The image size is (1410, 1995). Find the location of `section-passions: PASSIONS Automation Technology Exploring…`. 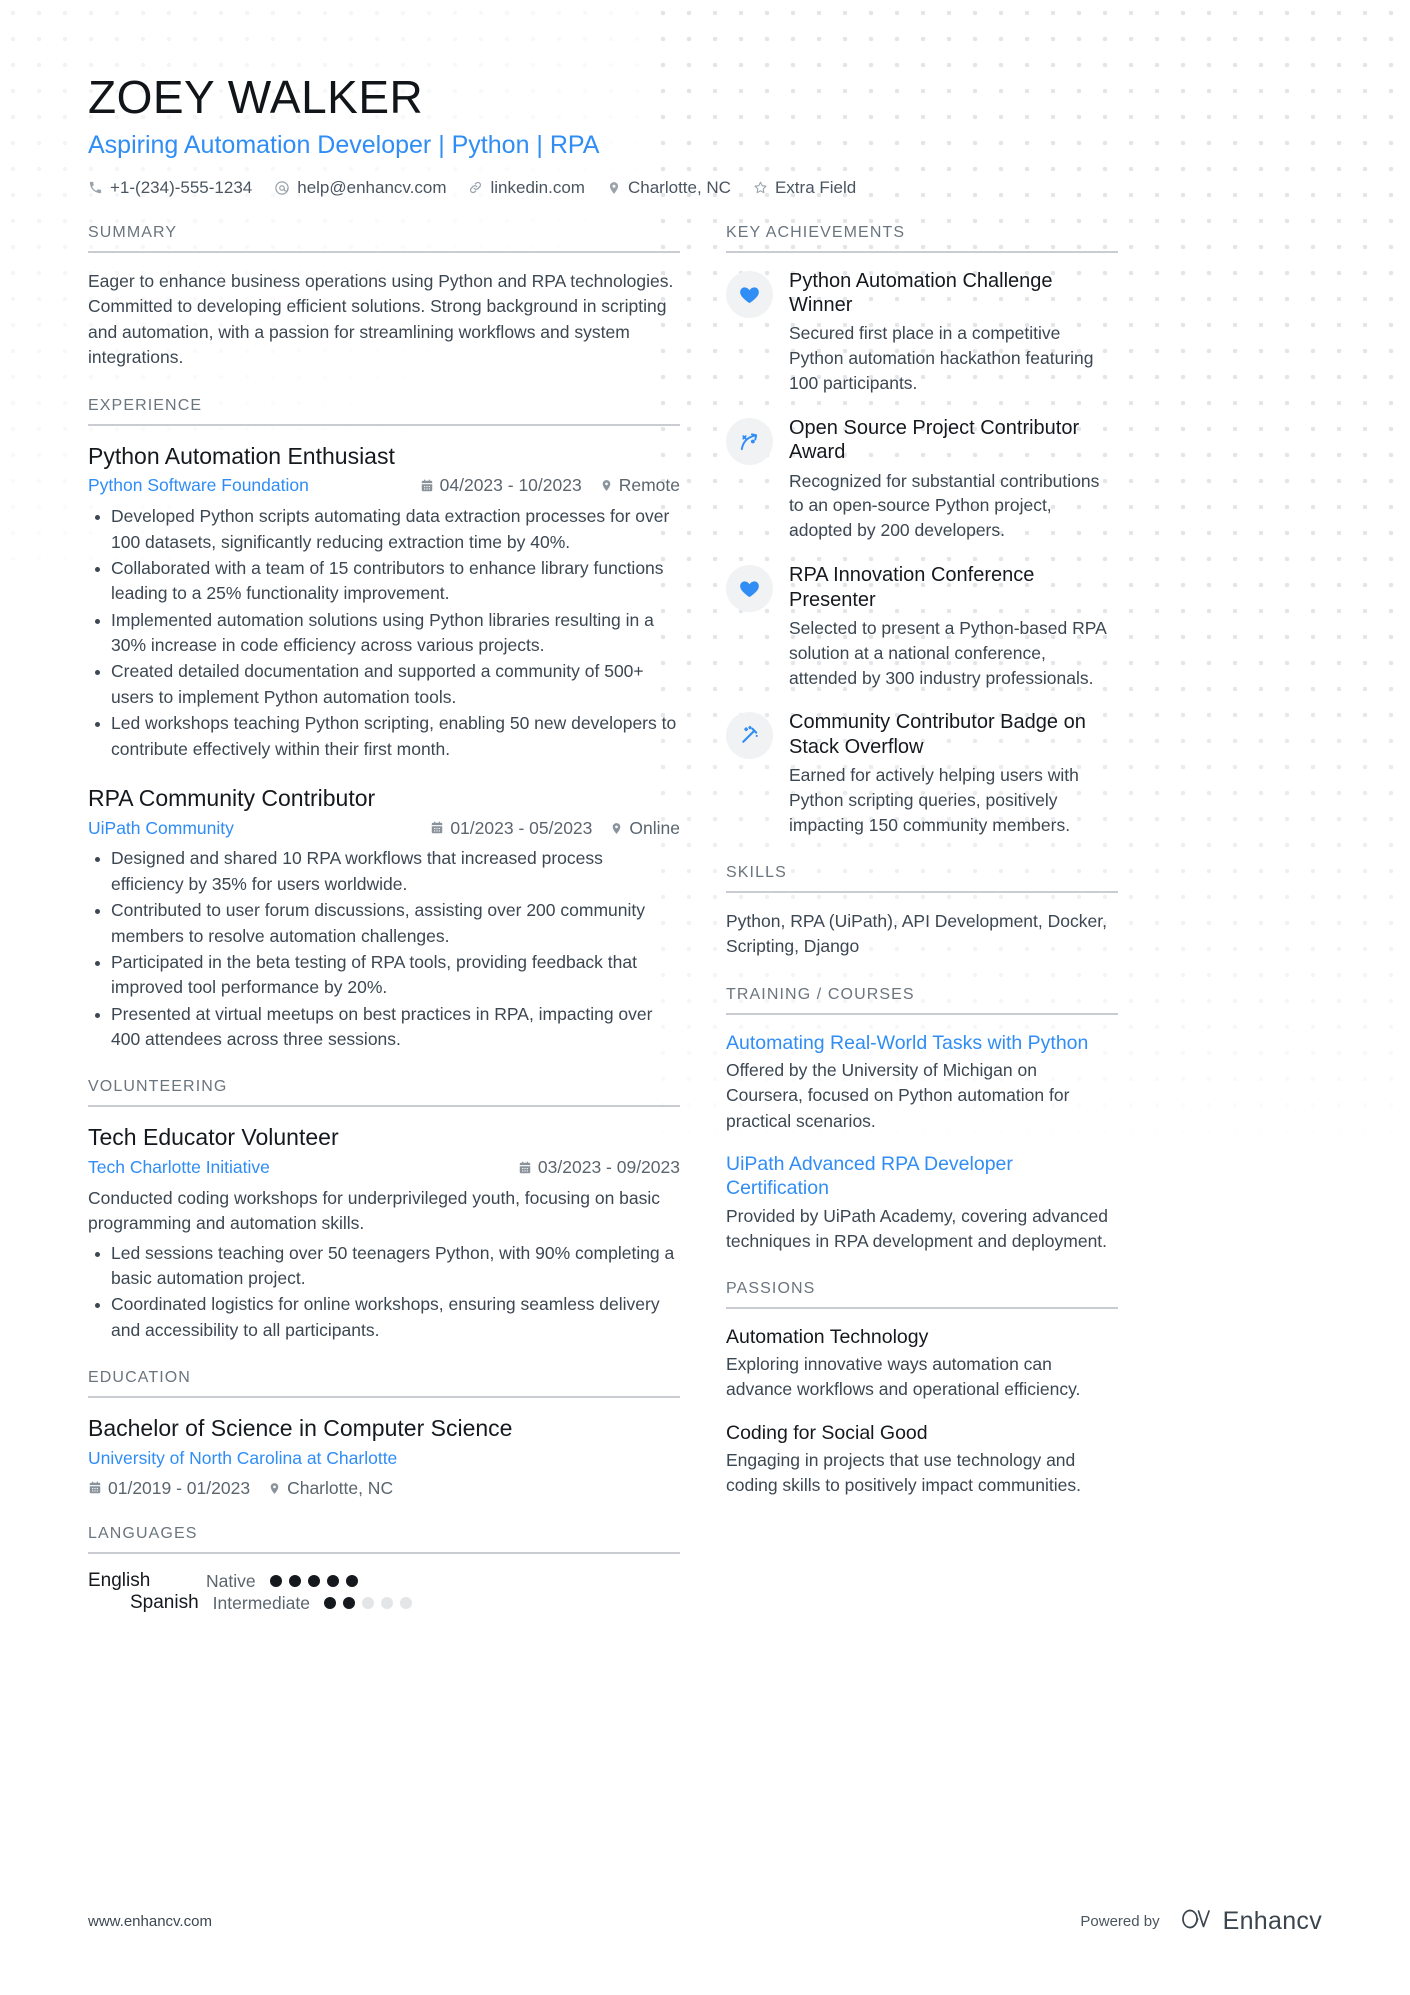

section-passions: PASSIONS Automation Technology Exploring… is located at coordinates (922, 1389).